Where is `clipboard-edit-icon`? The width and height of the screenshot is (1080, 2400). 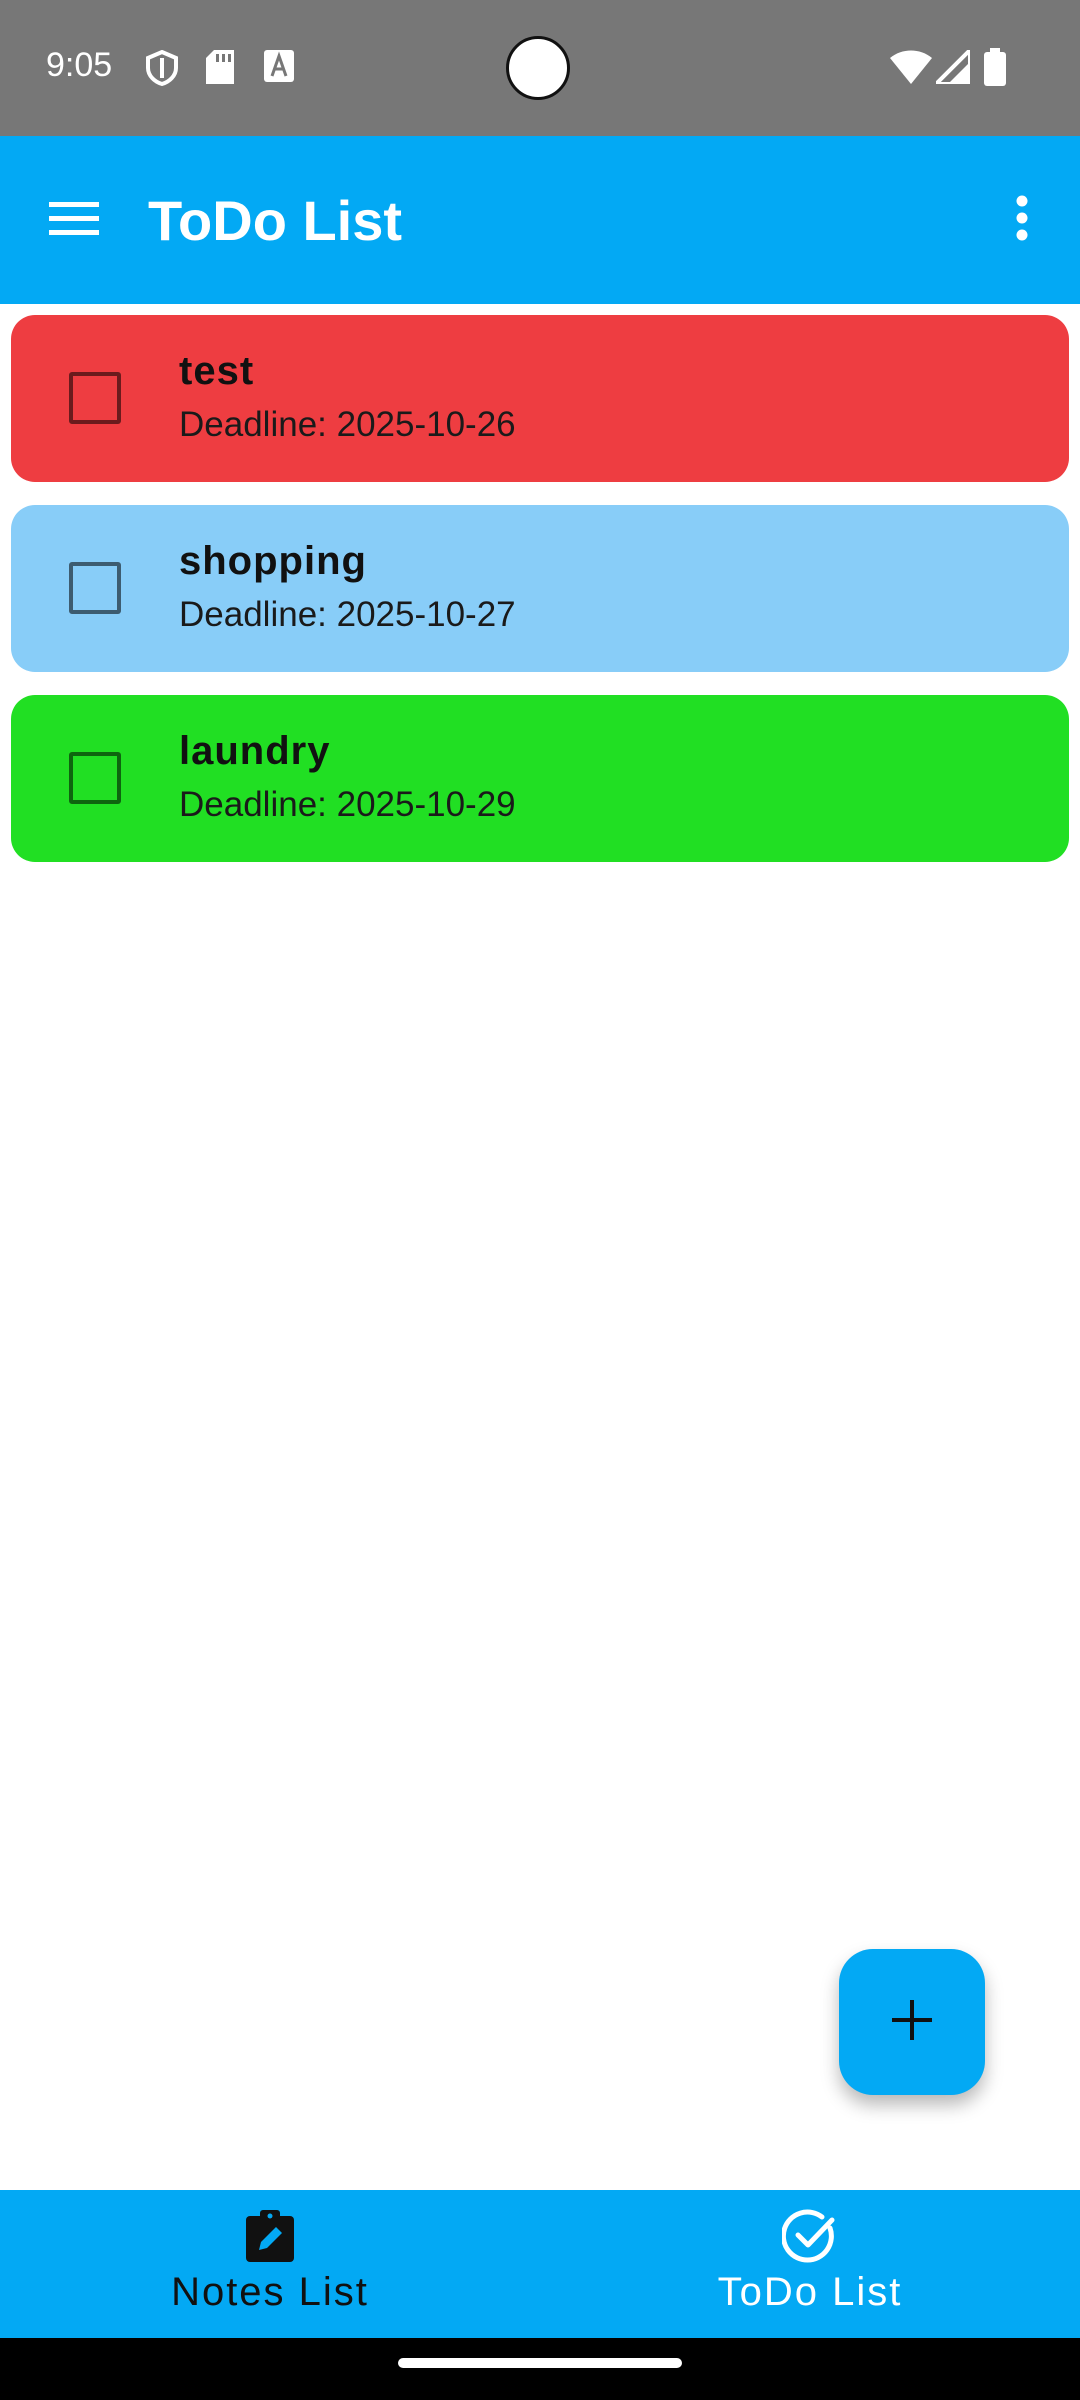 clipboard-edit-icon is located at coordinates (270, 2236).